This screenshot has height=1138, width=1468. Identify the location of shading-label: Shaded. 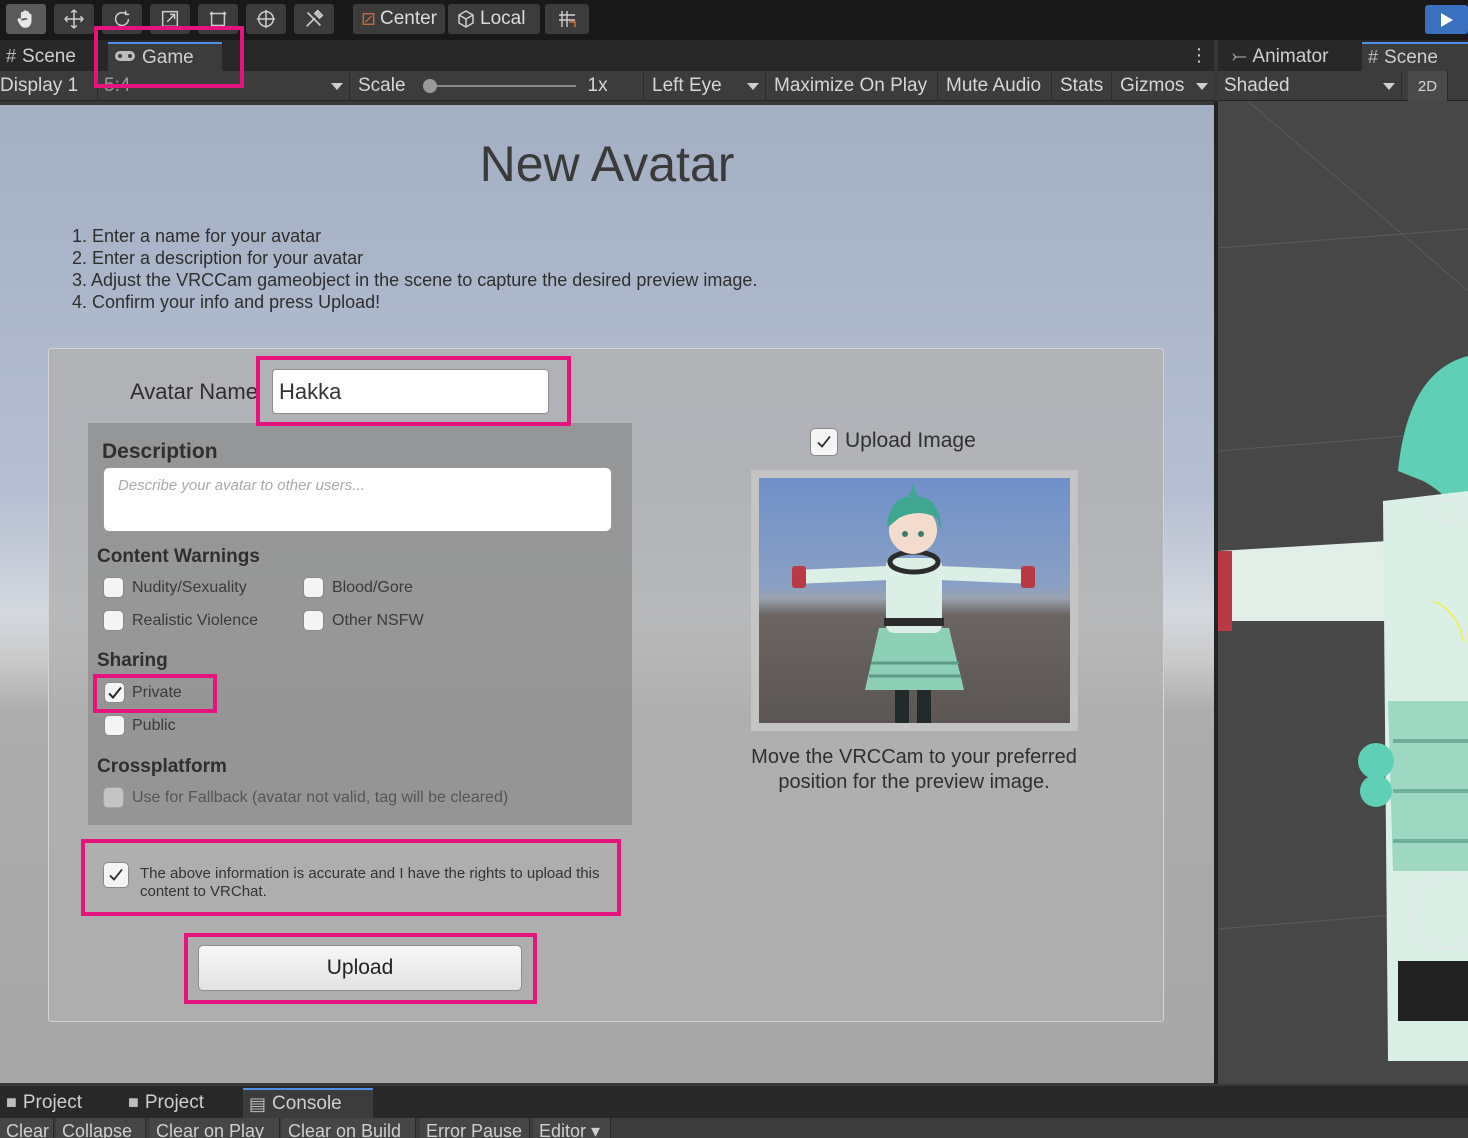
(1257, 85).